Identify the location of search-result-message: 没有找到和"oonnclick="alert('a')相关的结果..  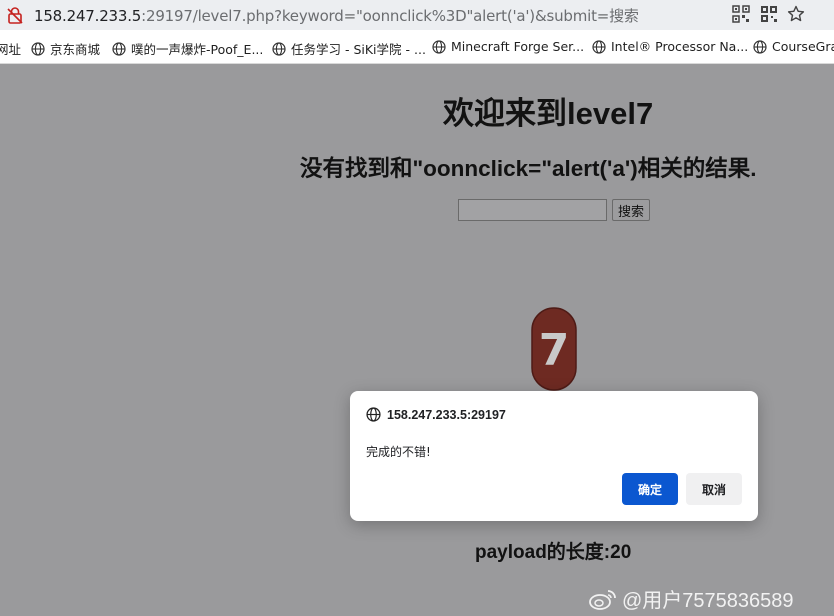
(528, 168).